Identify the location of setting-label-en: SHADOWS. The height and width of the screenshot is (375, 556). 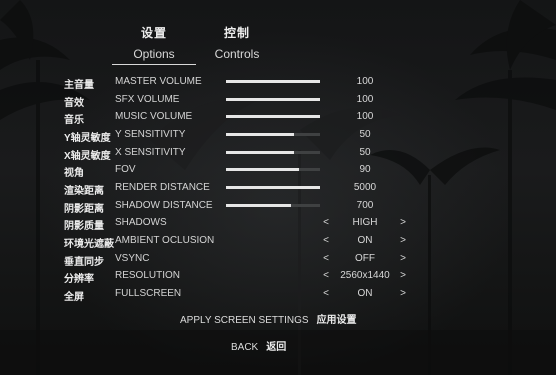
(141, 222).